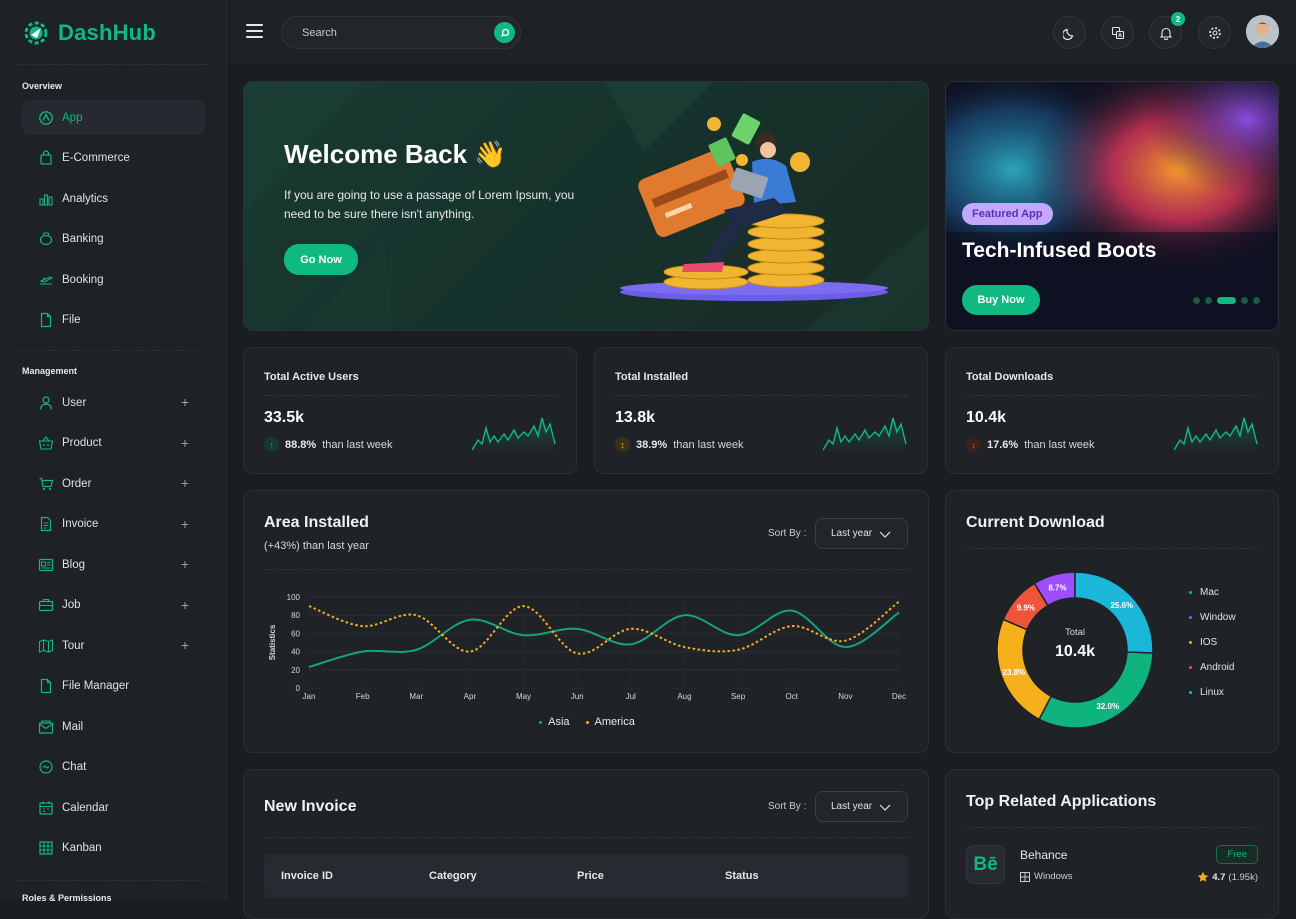  I want to click on donut-slice-linux, so click(1114, 612).